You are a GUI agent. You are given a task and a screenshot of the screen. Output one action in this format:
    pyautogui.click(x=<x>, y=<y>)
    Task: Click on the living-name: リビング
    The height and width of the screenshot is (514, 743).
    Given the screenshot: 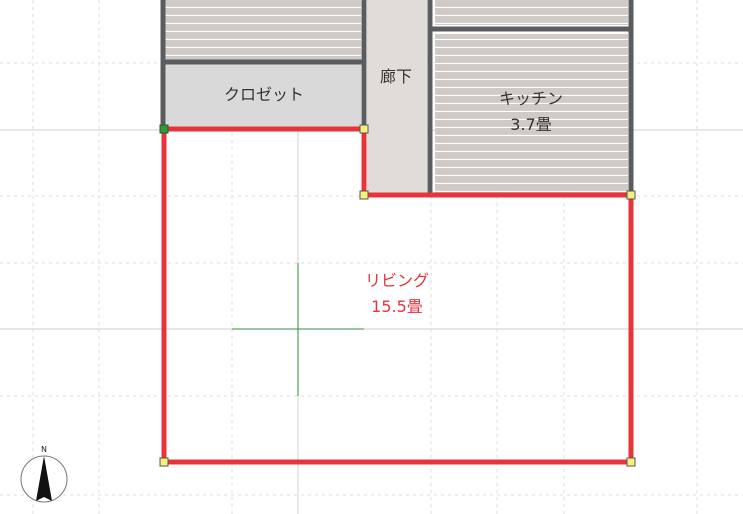 What is the action you would take?
    pyautogui.click(x=397, y=280)
    